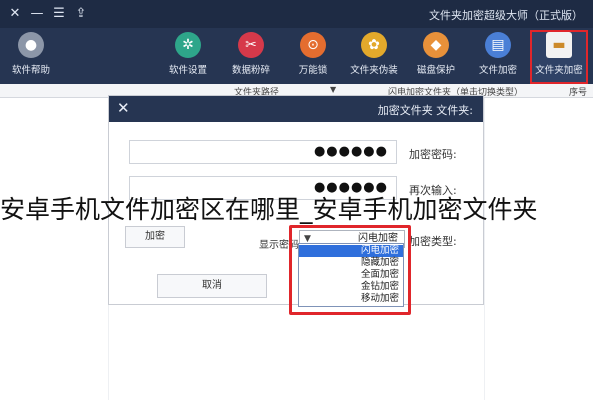 The width and height of the screenshot is (593, 400). Describe the element at coordinates (578, 91) in the screenshot. I see `column-index: 序号` at that location.